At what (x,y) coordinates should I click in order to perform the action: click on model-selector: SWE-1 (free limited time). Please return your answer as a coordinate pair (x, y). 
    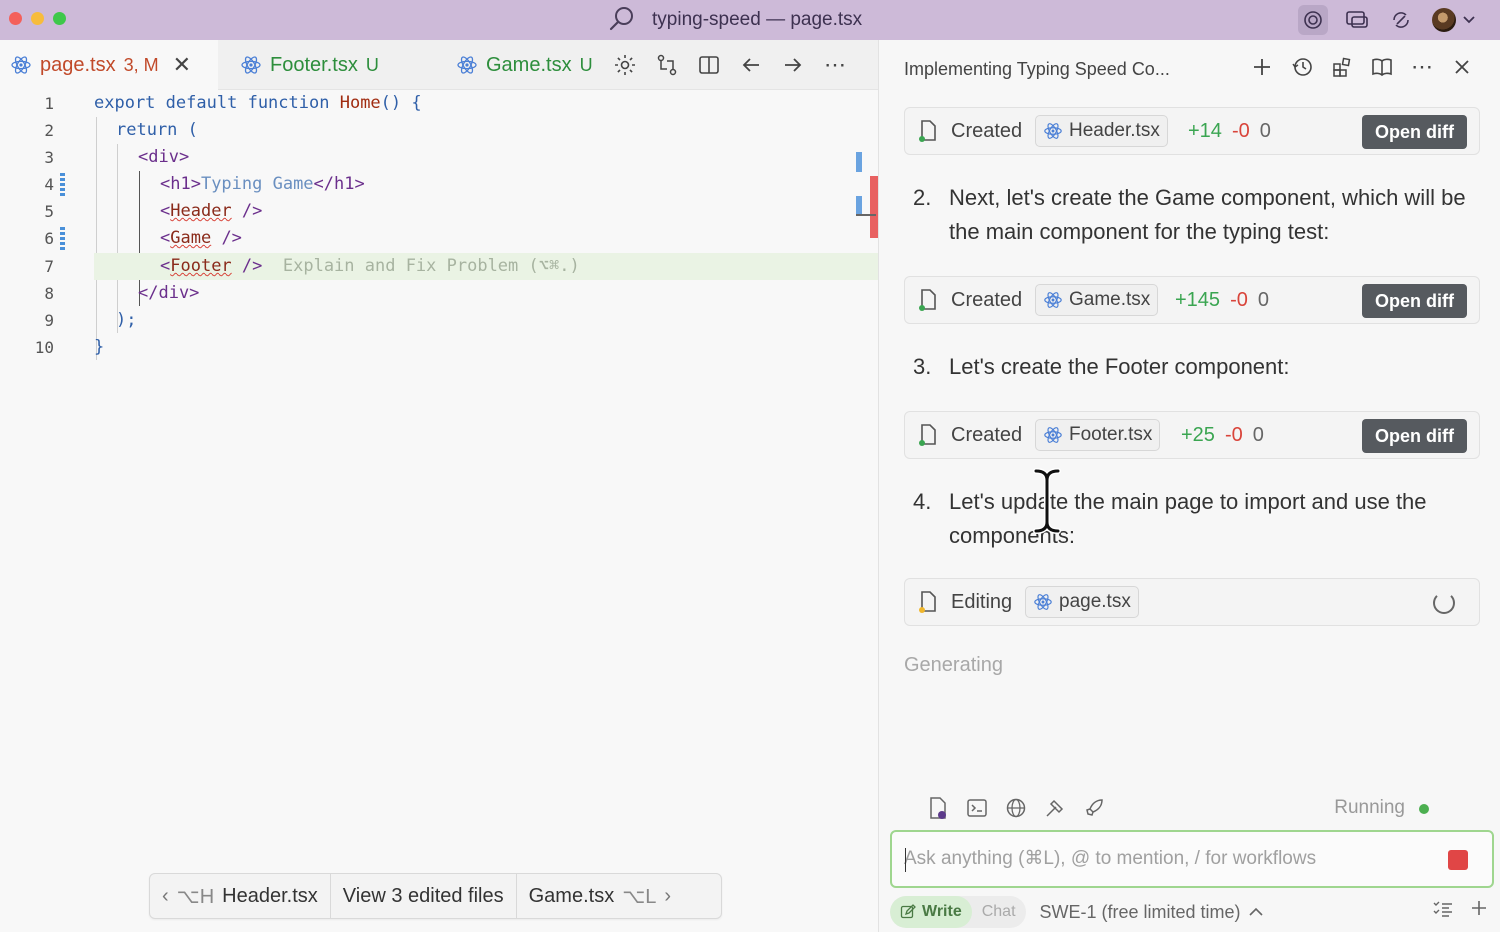
    Looking at the image, I should click on (1140, 912).